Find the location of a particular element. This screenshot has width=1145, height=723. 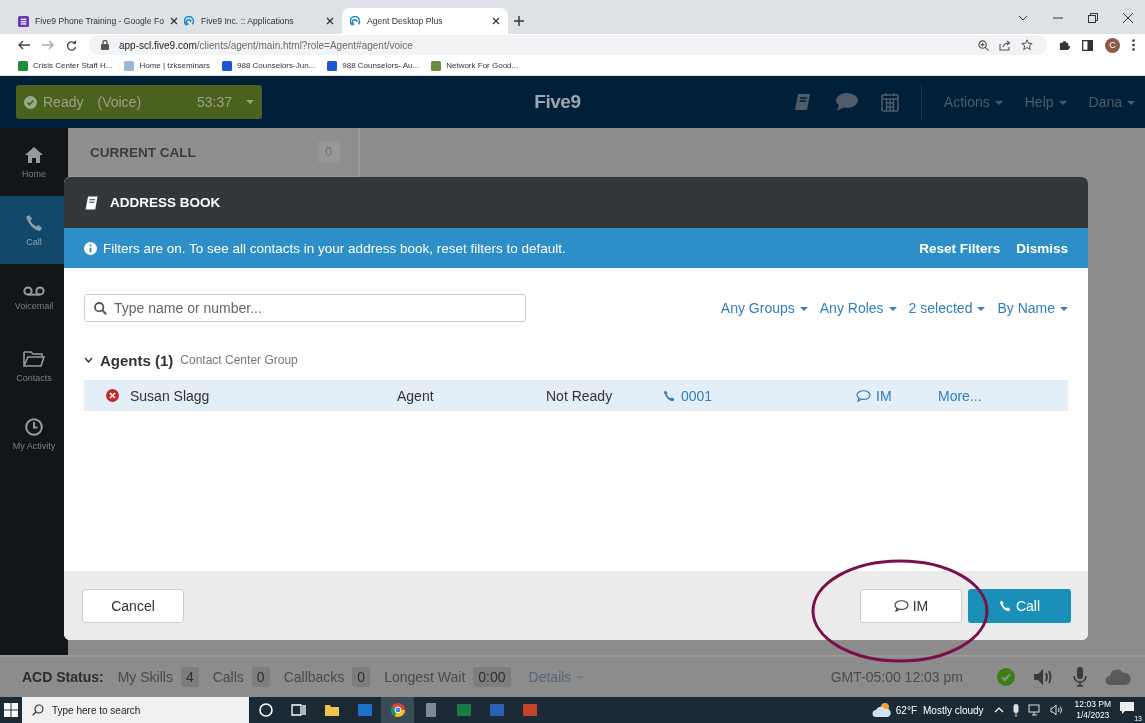

browser-tab: Agent Desktop Plus is located at coordinates (425, 21).